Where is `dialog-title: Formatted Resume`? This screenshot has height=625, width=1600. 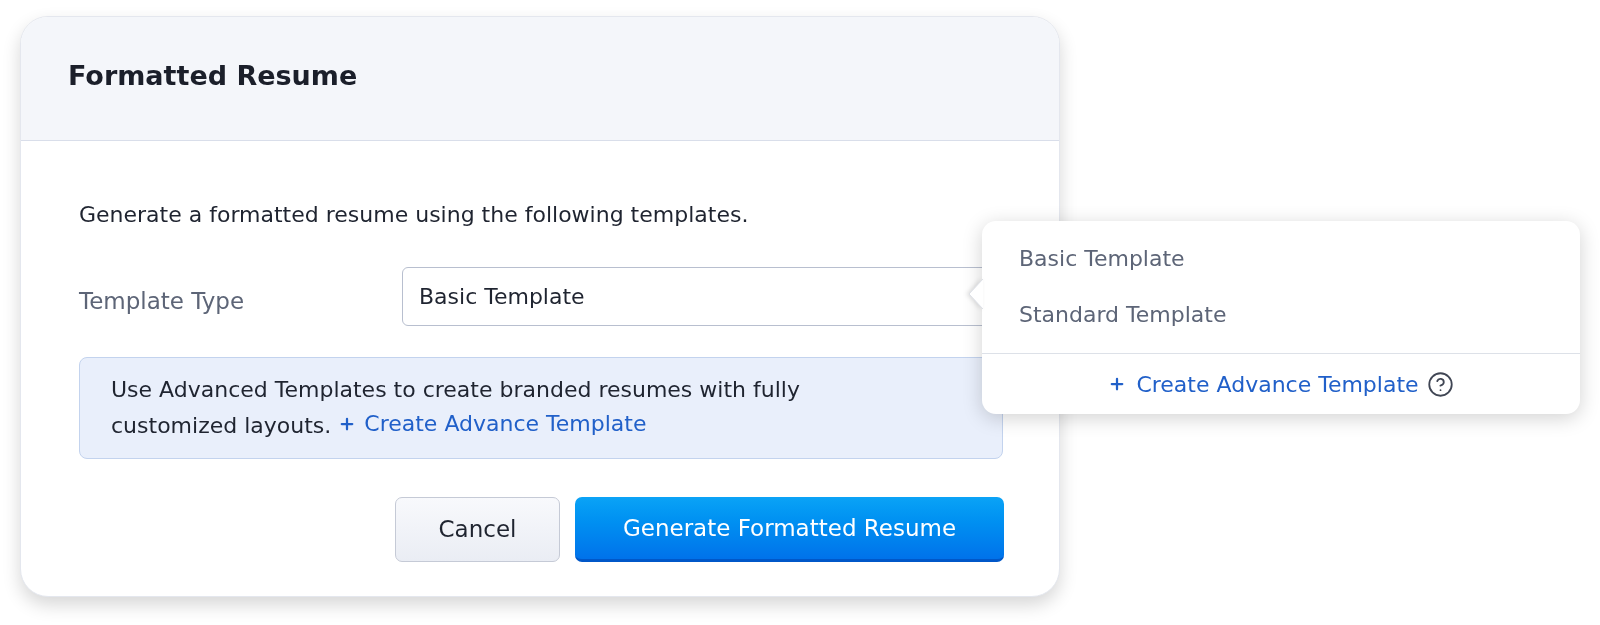 dialog-title: Formatted Resume is located at coordinates (213, 76).